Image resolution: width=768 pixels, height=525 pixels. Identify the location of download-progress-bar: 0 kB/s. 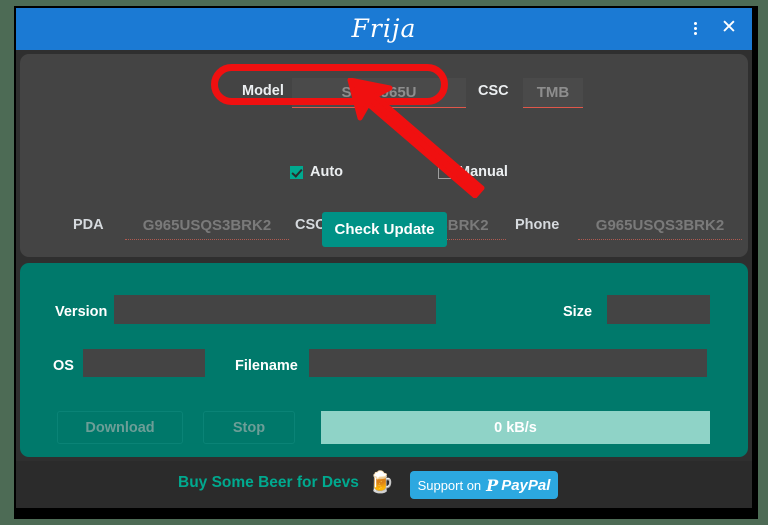
(515, 427).